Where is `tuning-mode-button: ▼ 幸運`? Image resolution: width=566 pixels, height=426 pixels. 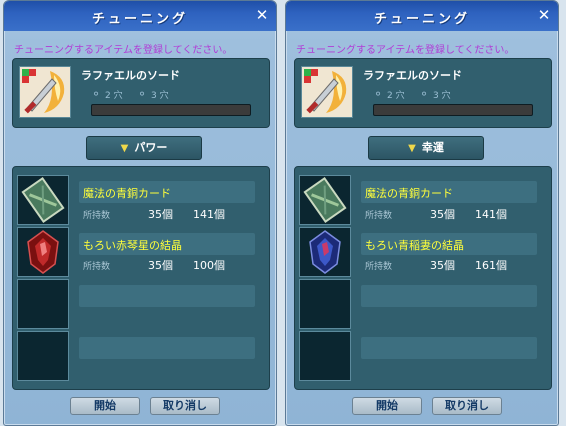
tuning-mode-button: ▼ 幸運 is located at coordinates (426, 148).